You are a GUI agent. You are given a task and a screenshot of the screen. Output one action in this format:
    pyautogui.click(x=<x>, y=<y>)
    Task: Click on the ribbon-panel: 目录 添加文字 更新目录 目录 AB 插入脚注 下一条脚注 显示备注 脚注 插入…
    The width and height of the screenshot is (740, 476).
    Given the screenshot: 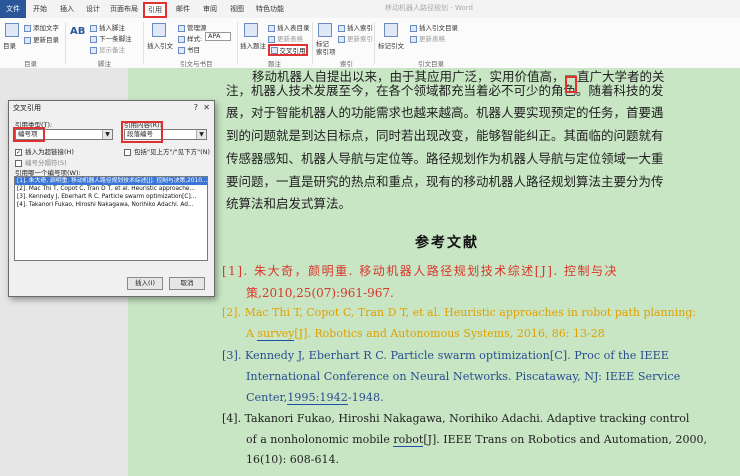 What is the action you would take?
    pyautogui.click(x=370, y=43)
    